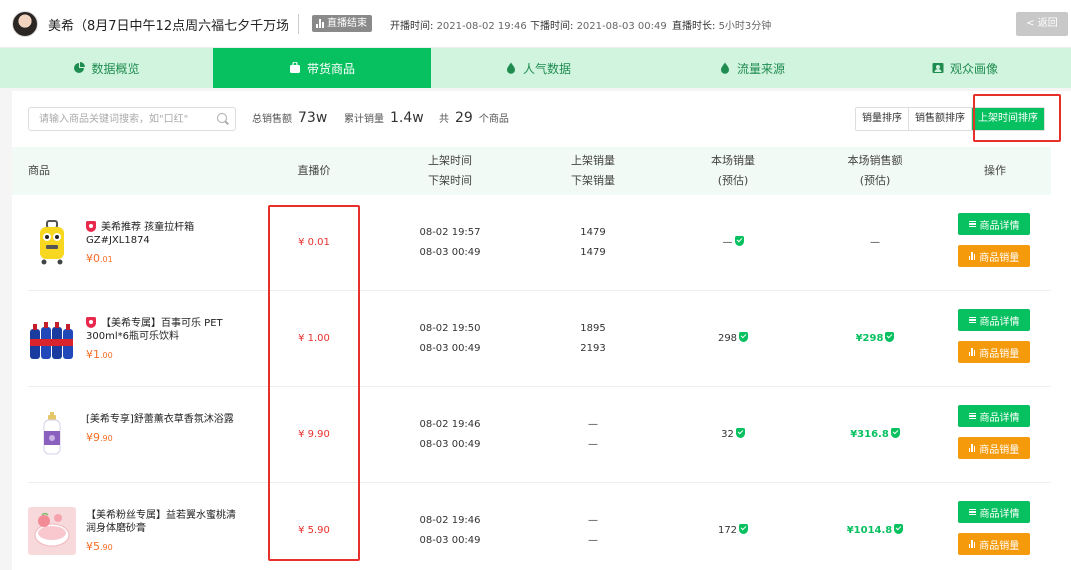  What do you see at coordinates (52, 531) in the screenshot?
I see `product-image-body-scrub` at bounding box center [52, 531].